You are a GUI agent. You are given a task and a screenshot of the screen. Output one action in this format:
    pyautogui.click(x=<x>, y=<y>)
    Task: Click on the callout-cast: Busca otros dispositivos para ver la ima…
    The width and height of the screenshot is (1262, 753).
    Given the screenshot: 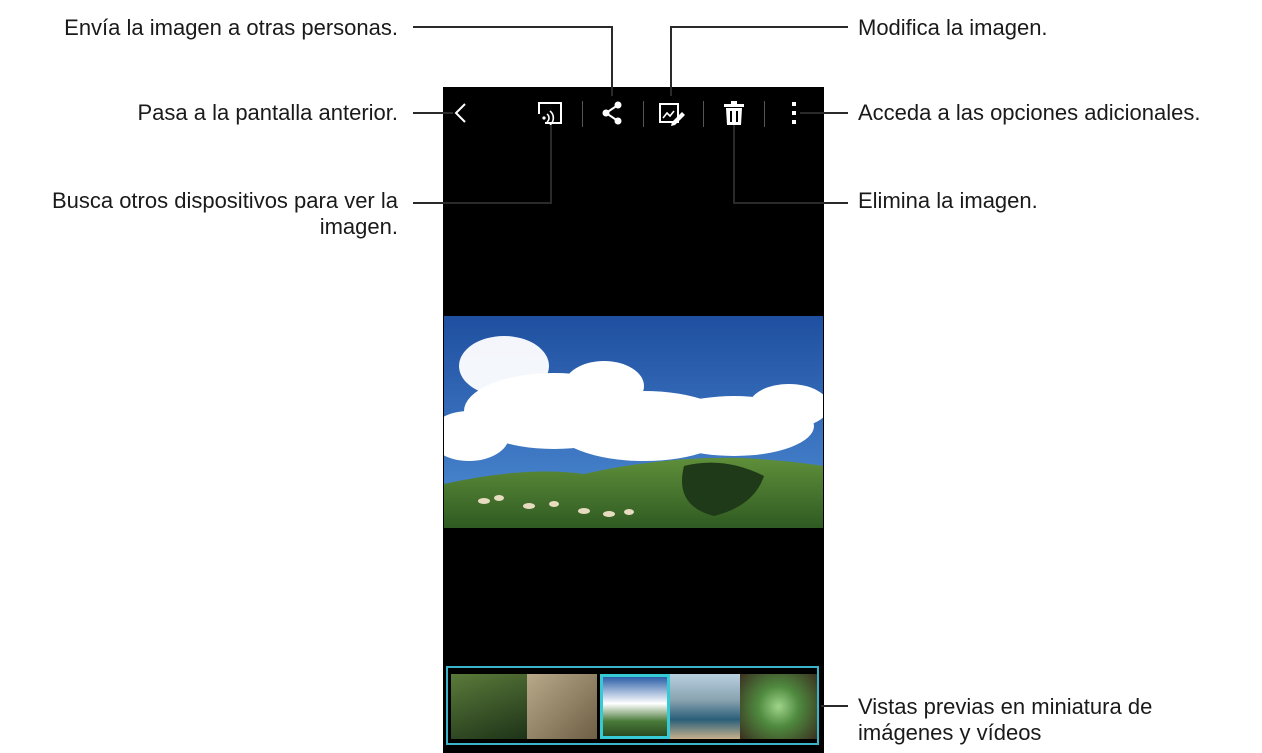 What is the action you would take?
    pyautogui.click(x=225, y=214)
    